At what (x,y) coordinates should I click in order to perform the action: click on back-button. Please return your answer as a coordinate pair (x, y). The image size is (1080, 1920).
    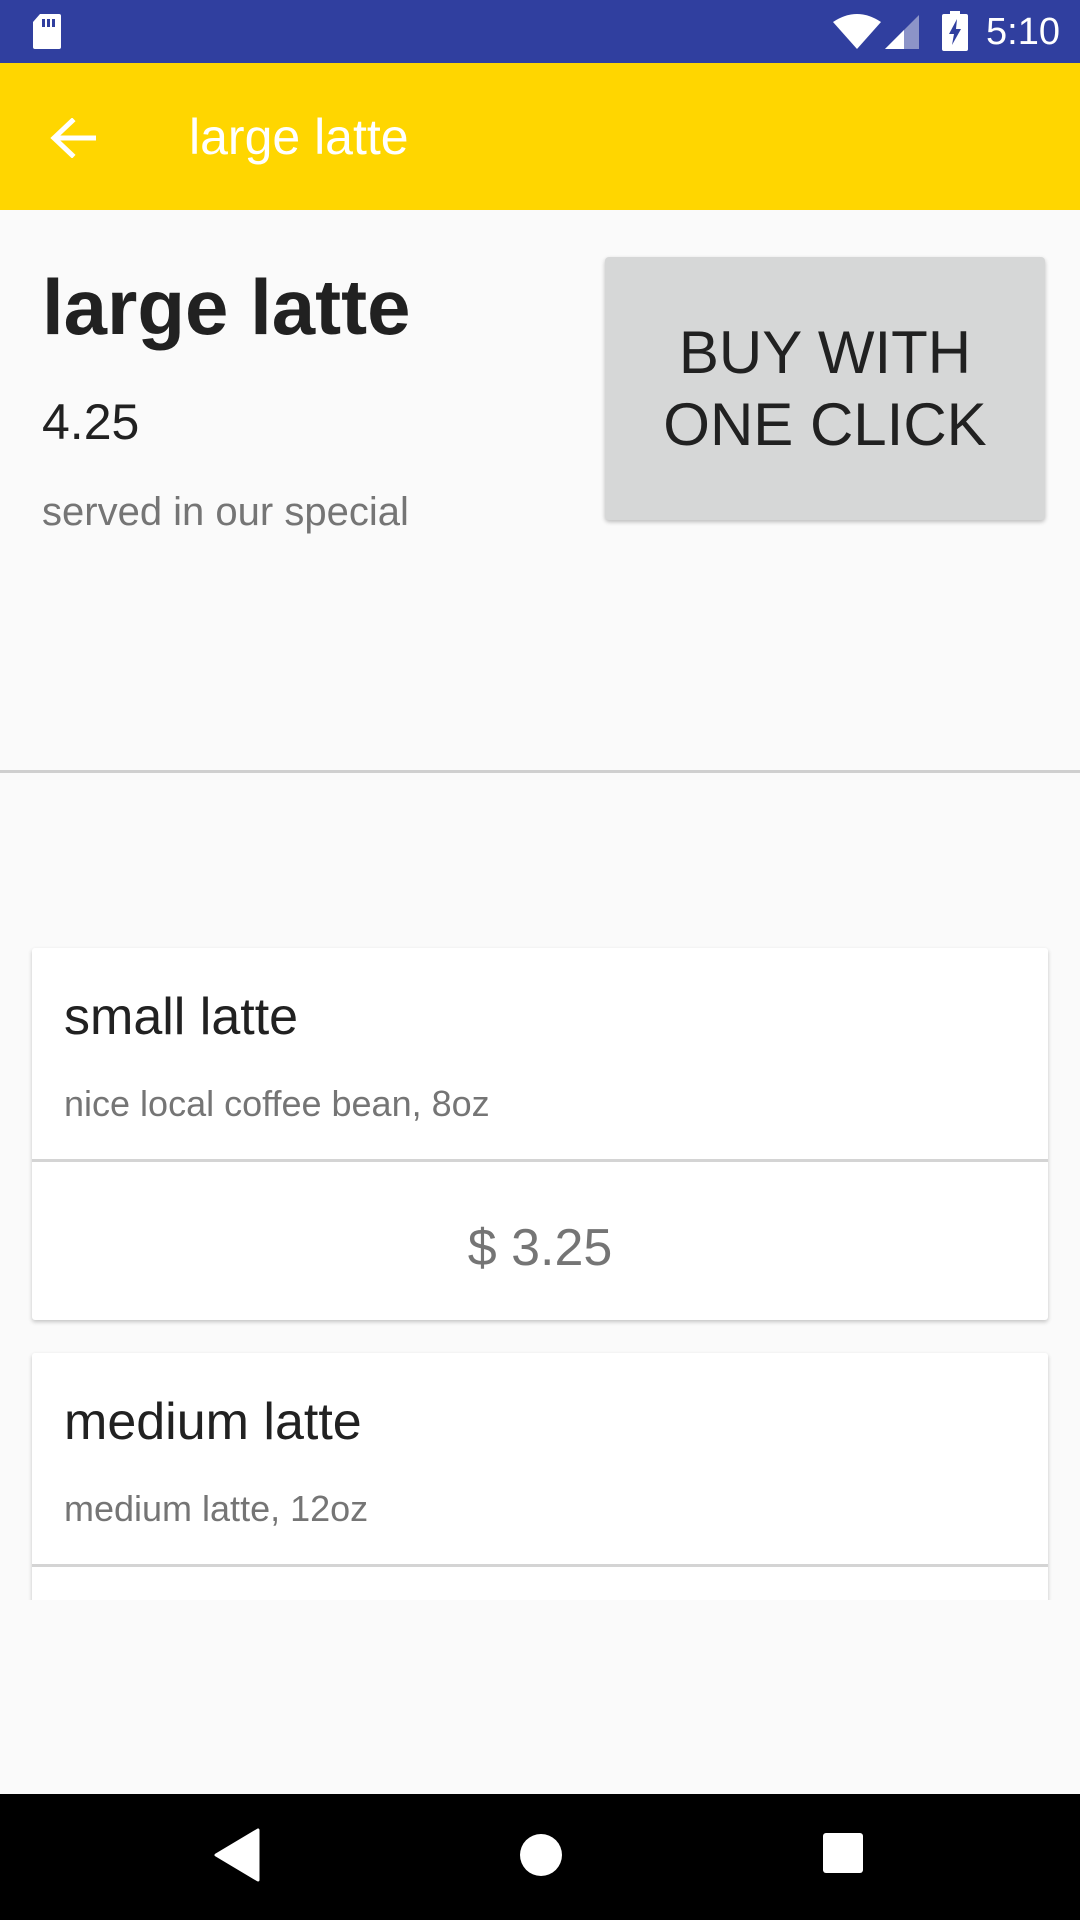
    Looking at the image, I should click on (73, 138).